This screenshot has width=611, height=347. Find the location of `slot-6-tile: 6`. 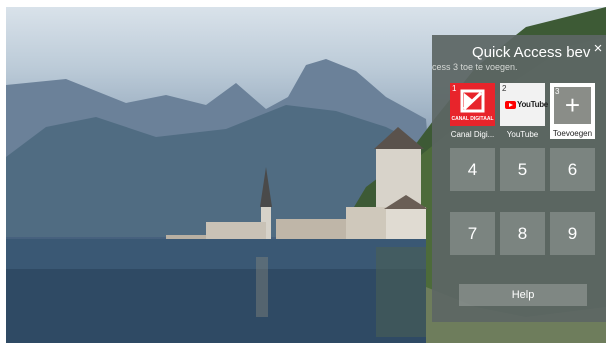

slot-6-tile: 6 is located at coordinates (572, 169).